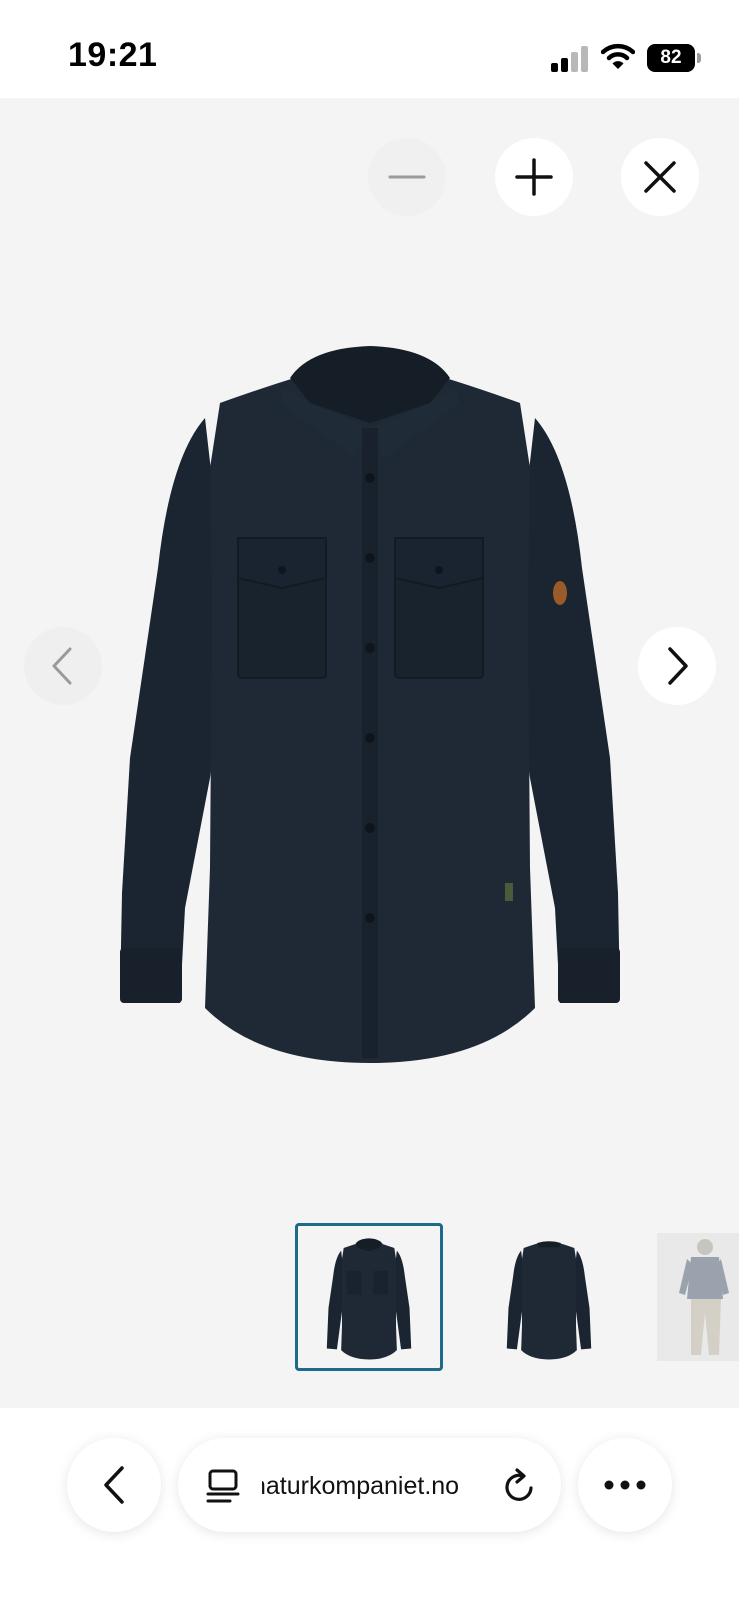 This screenshot has width=739, height=1600. What do you see at coordinates (223, 1486) in the screenshot?
I see `reader-mode-icon` at bounding box center [223, 1486].